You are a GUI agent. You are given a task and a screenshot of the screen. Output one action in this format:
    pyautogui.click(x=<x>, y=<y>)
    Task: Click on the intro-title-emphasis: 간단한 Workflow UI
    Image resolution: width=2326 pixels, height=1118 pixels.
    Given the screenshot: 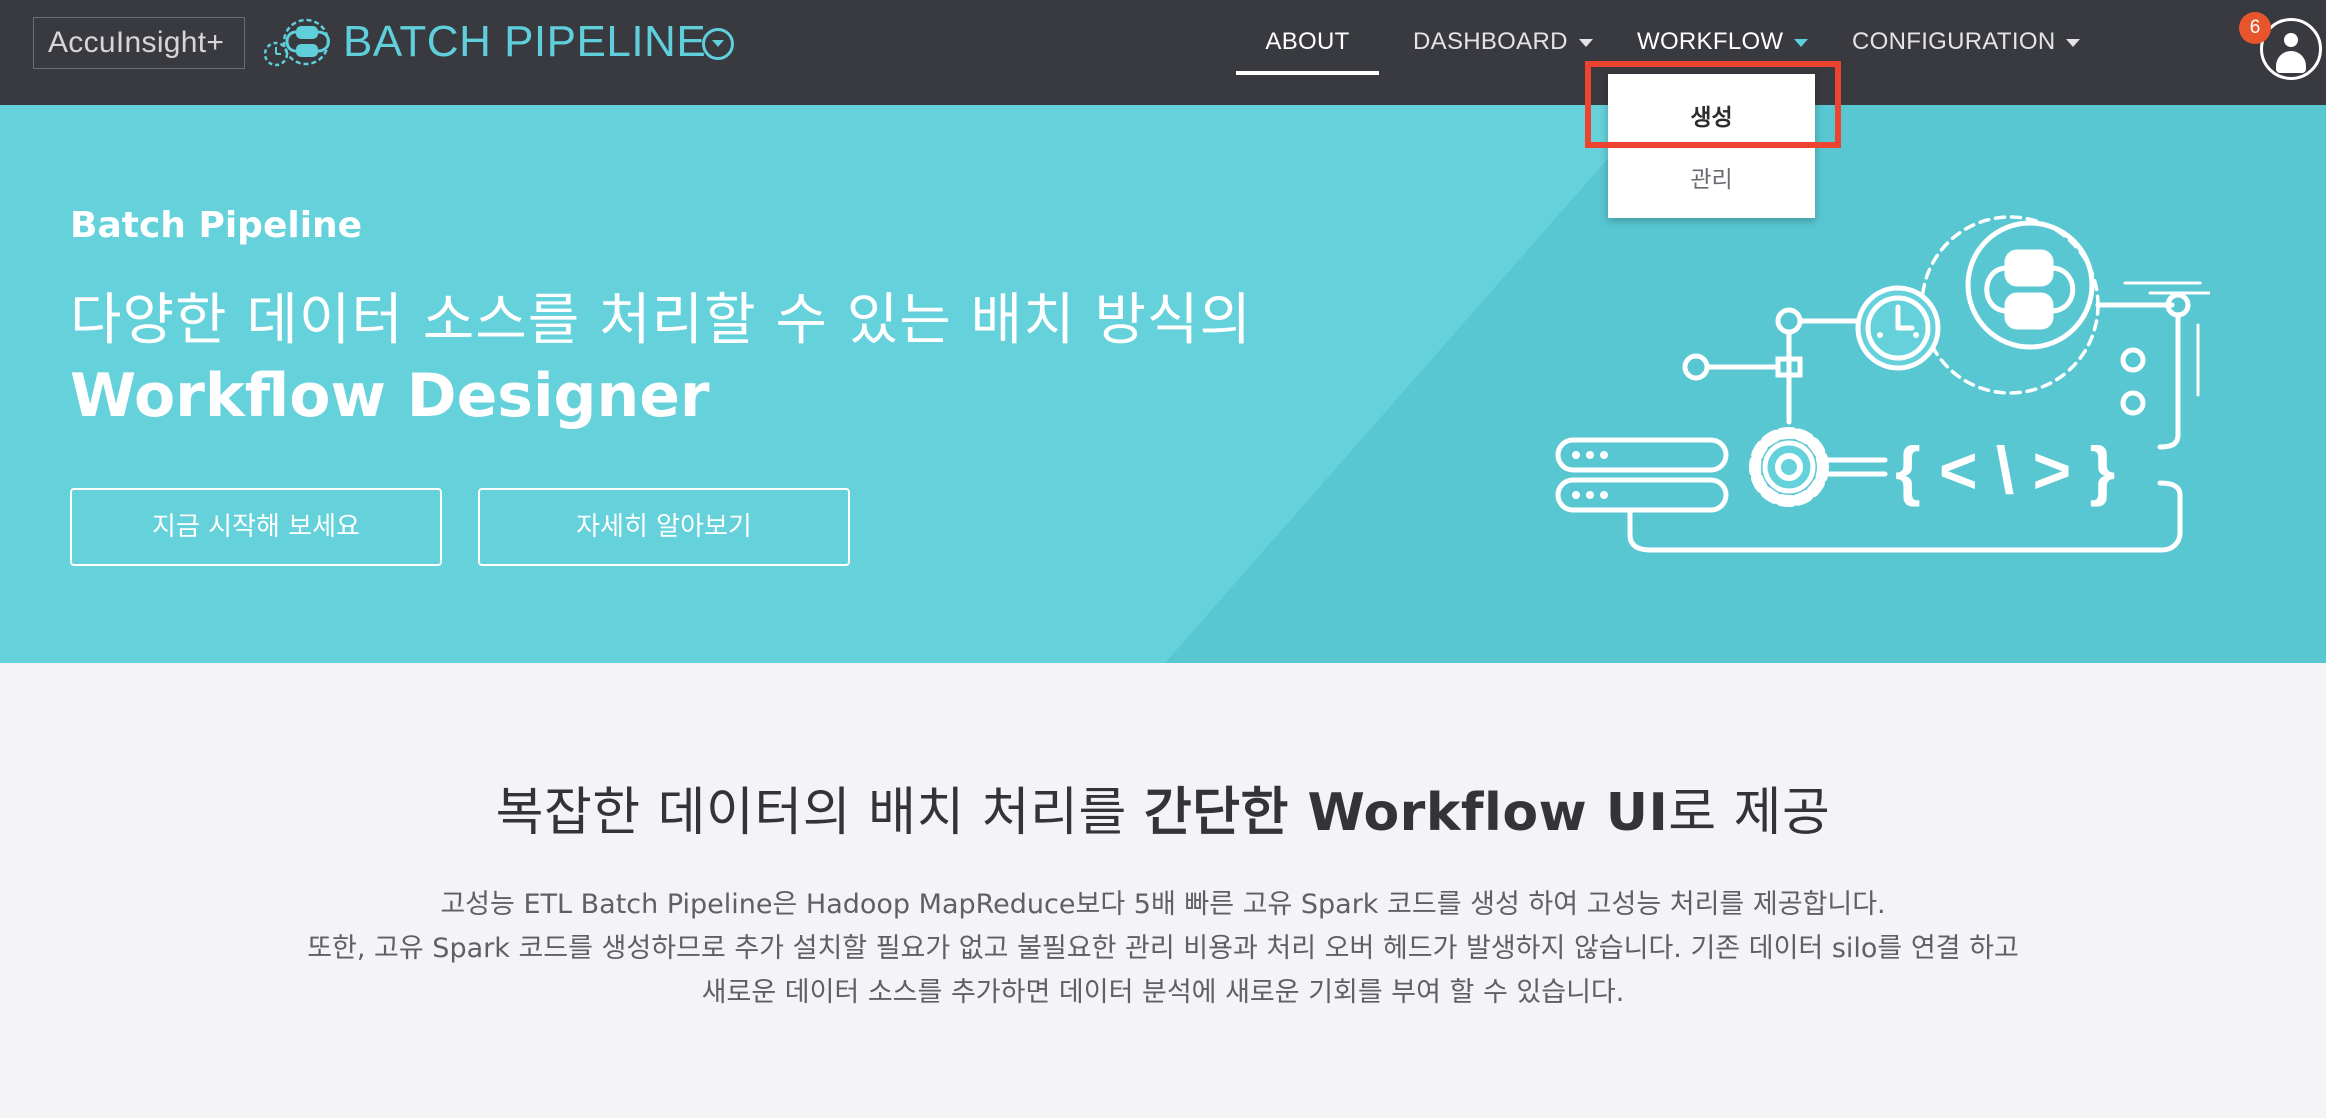 What is the action you would take?
    pyautogui.click(x=1406, y=813)
    